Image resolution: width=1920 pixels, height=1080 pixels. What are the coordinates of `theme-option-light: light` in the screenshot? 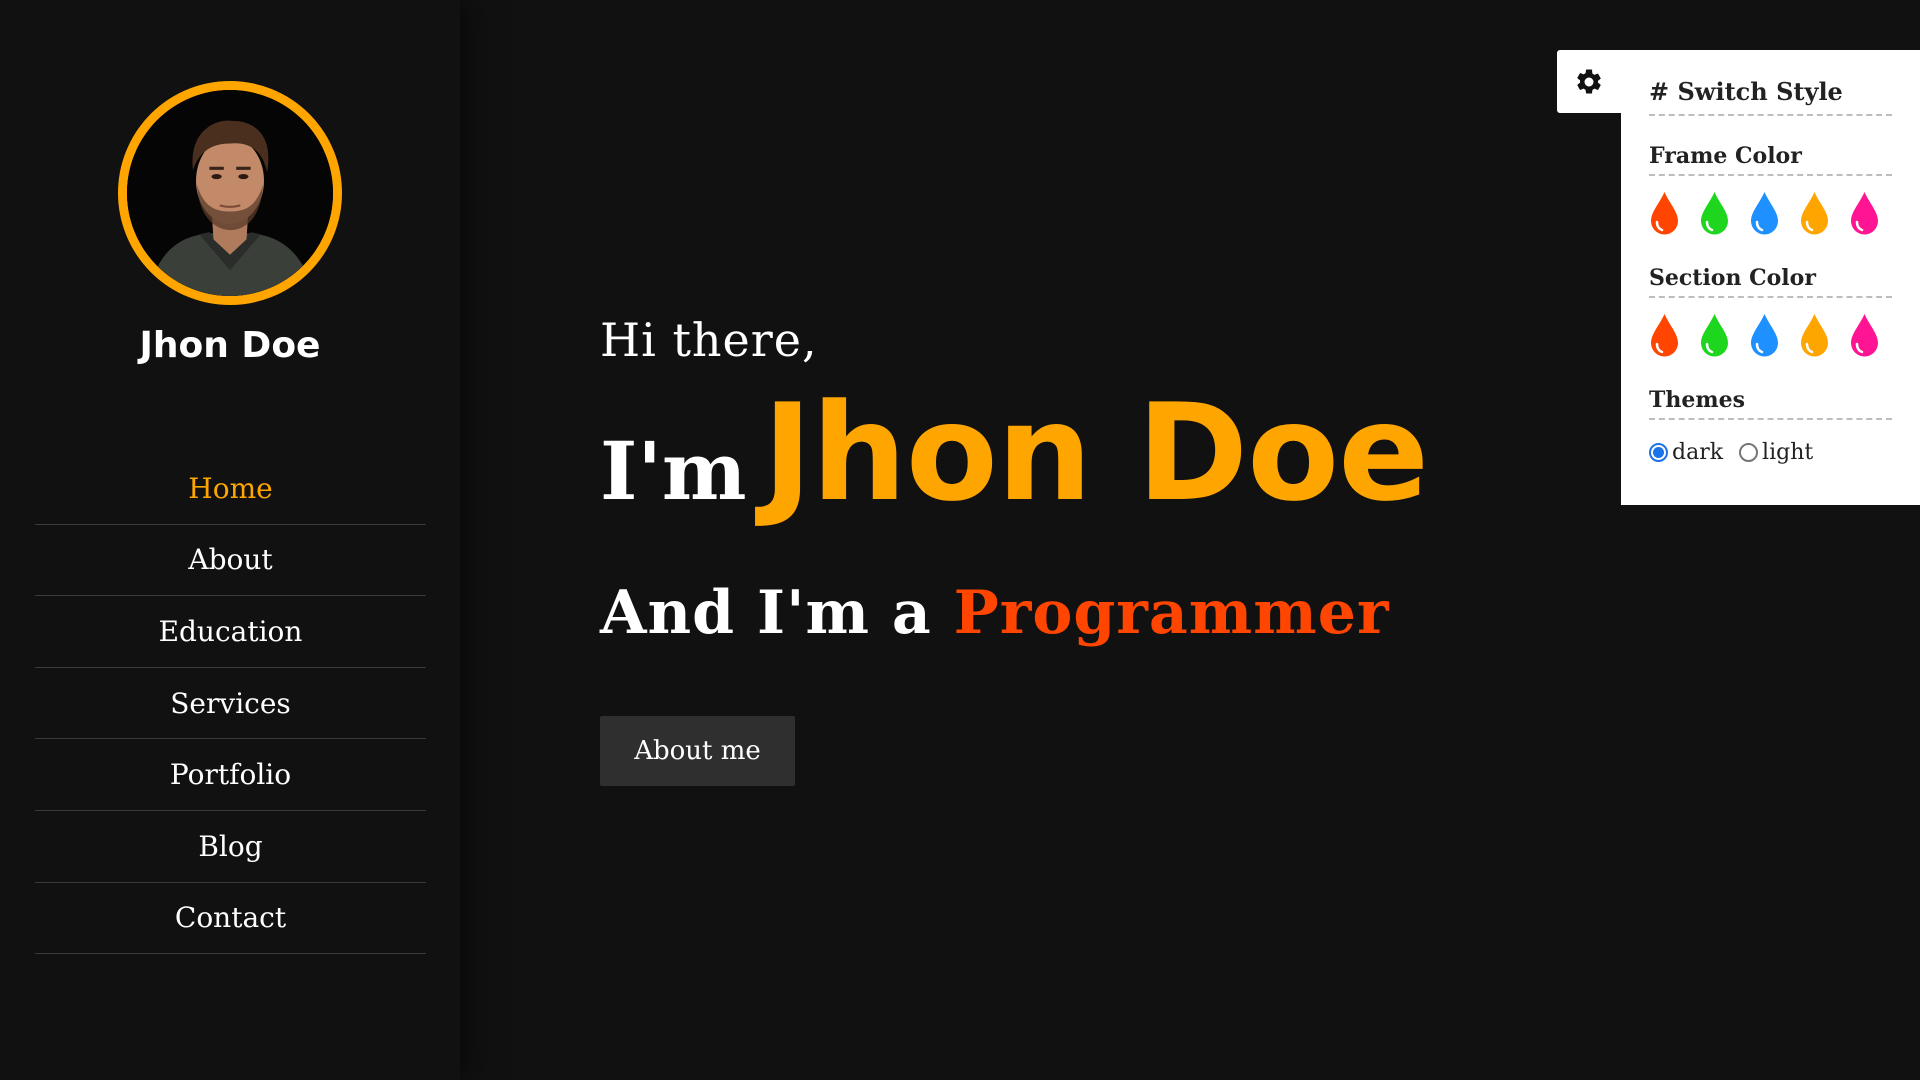 It's located at (1776, 452).